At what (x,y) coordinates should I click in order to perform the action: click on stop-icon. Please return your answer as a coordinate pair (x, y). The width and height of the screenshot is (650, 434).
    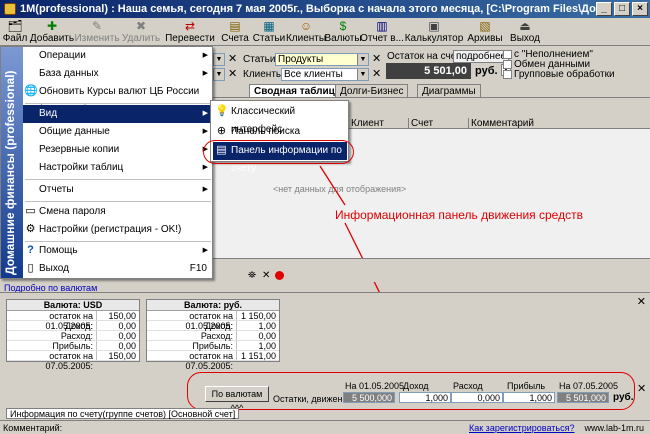
    Looking at the image, I should click on (279, 275).